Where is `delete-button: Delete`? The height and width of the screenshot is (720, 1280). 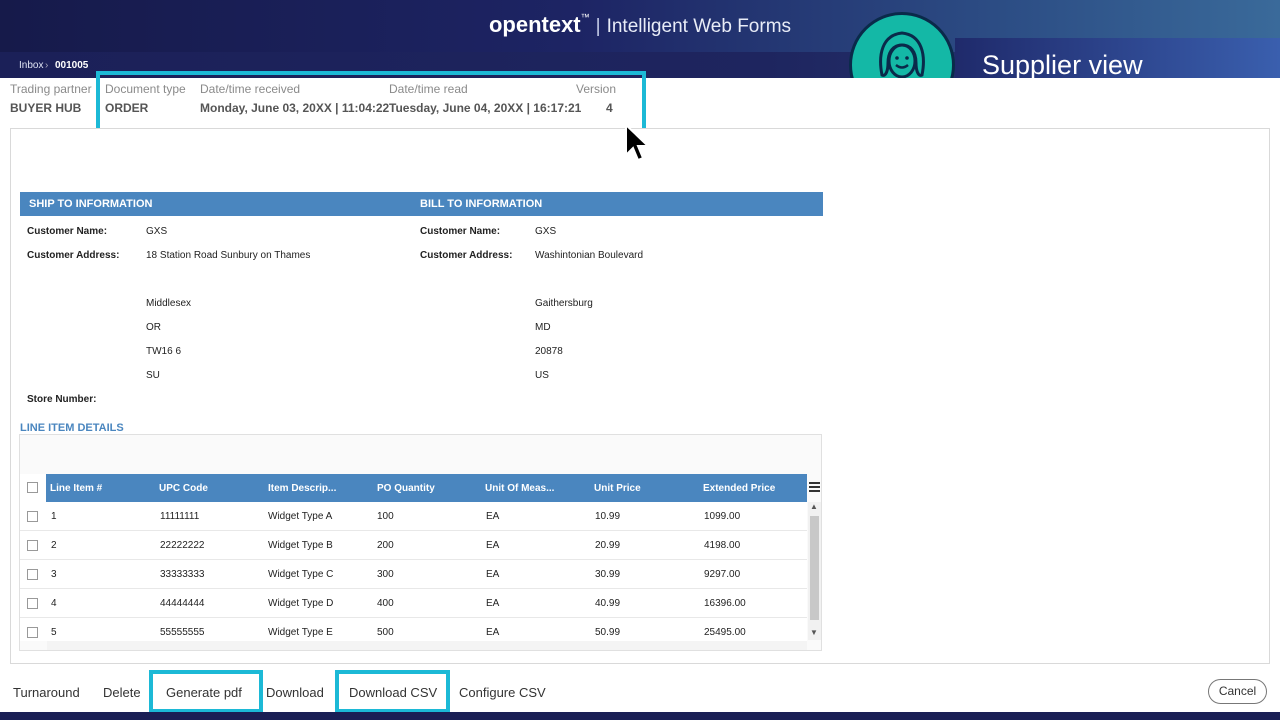
delete-button: Delete is located at coordinates (122, 692).